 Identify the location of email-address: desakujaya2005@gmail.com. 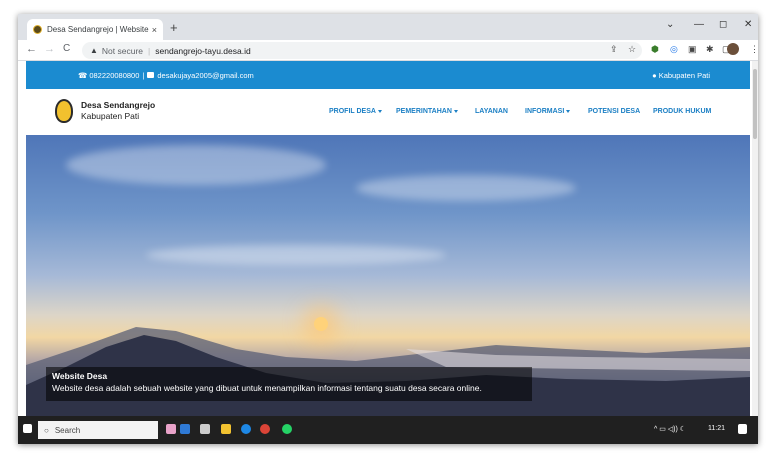
(205, 75).